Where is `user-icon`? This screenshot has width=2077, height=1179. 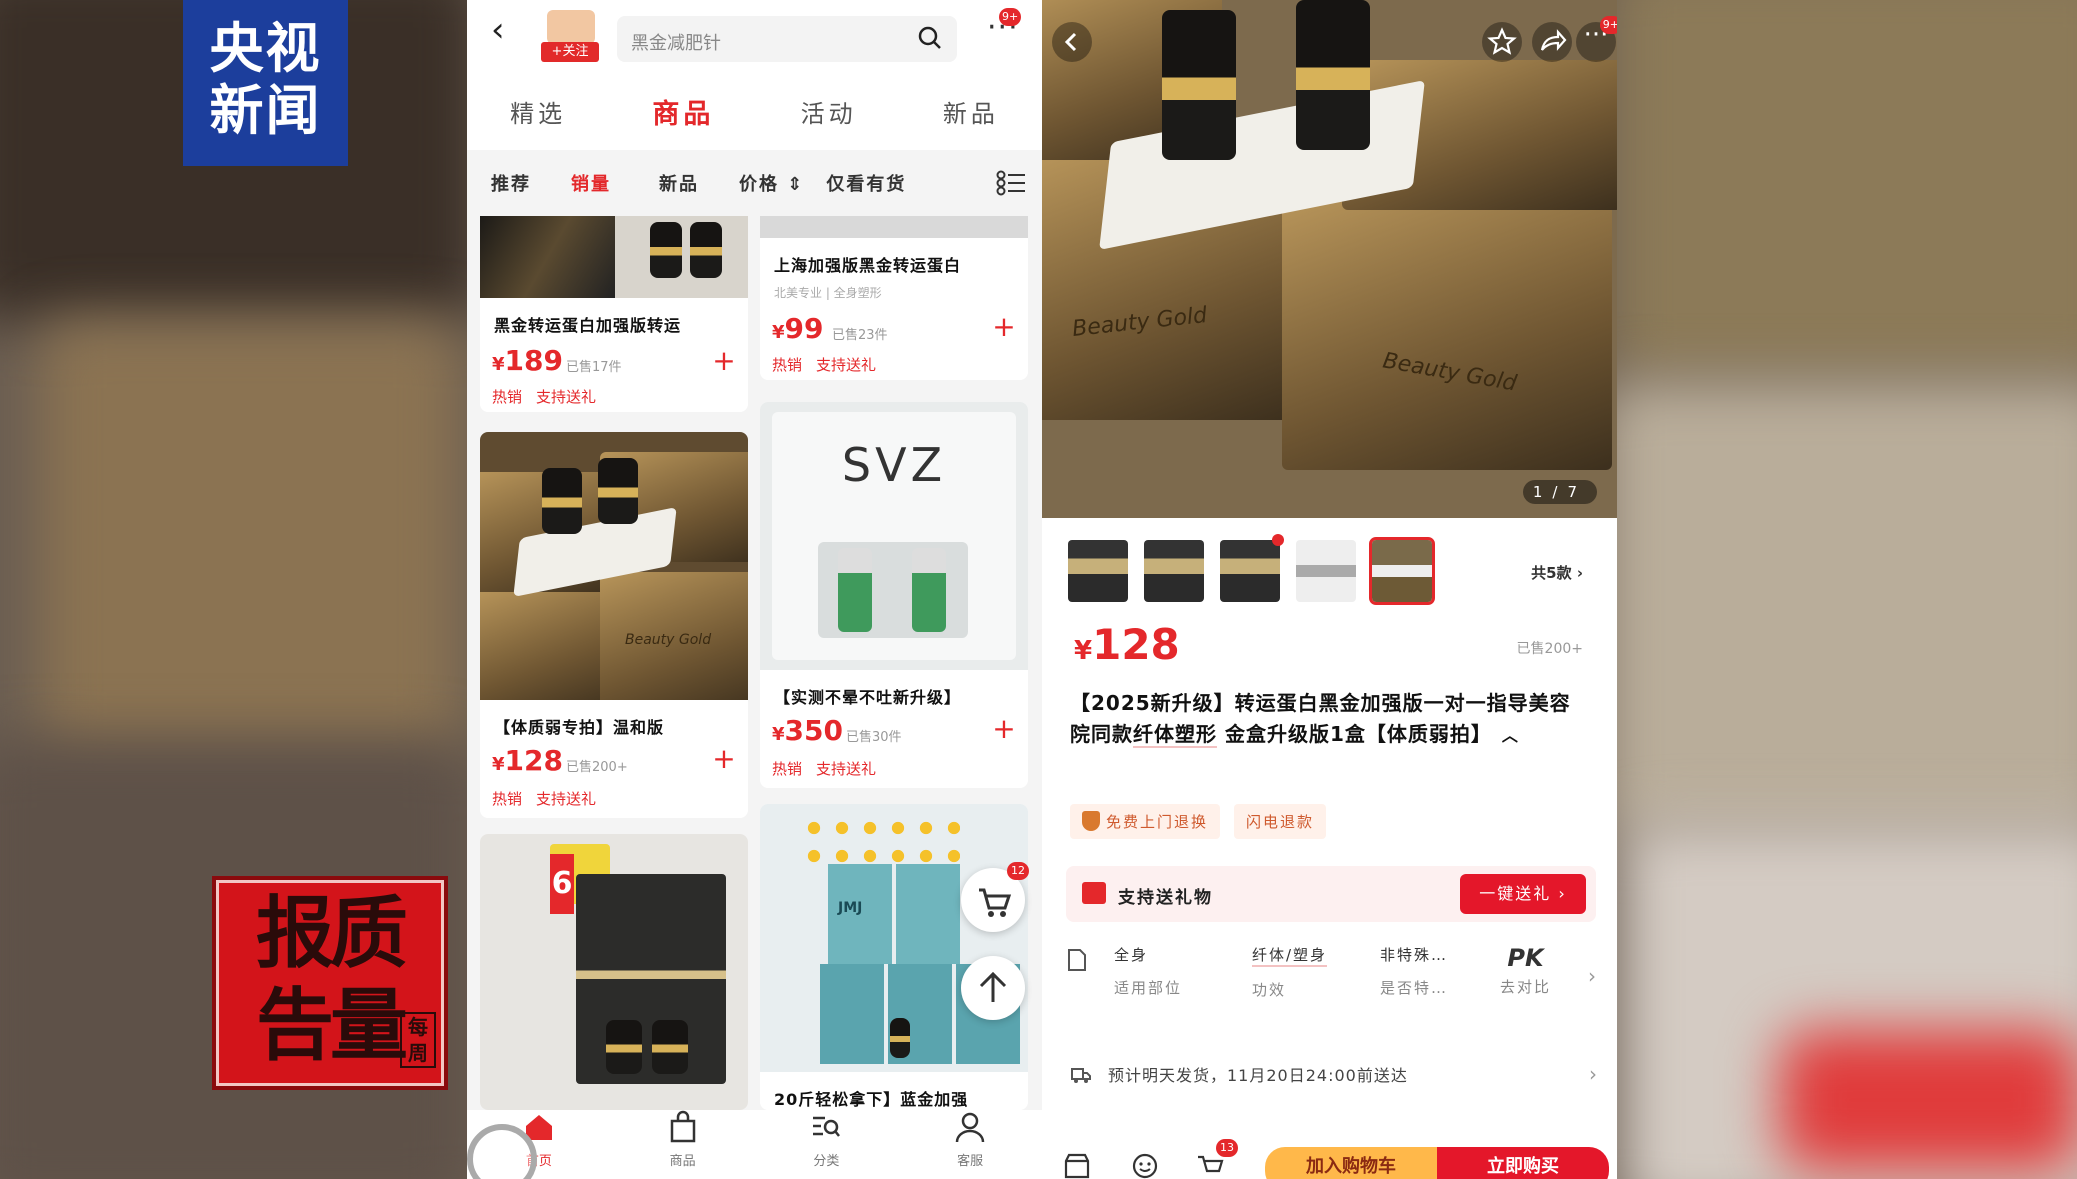
user-icon is located at coordinates (970, 1127).